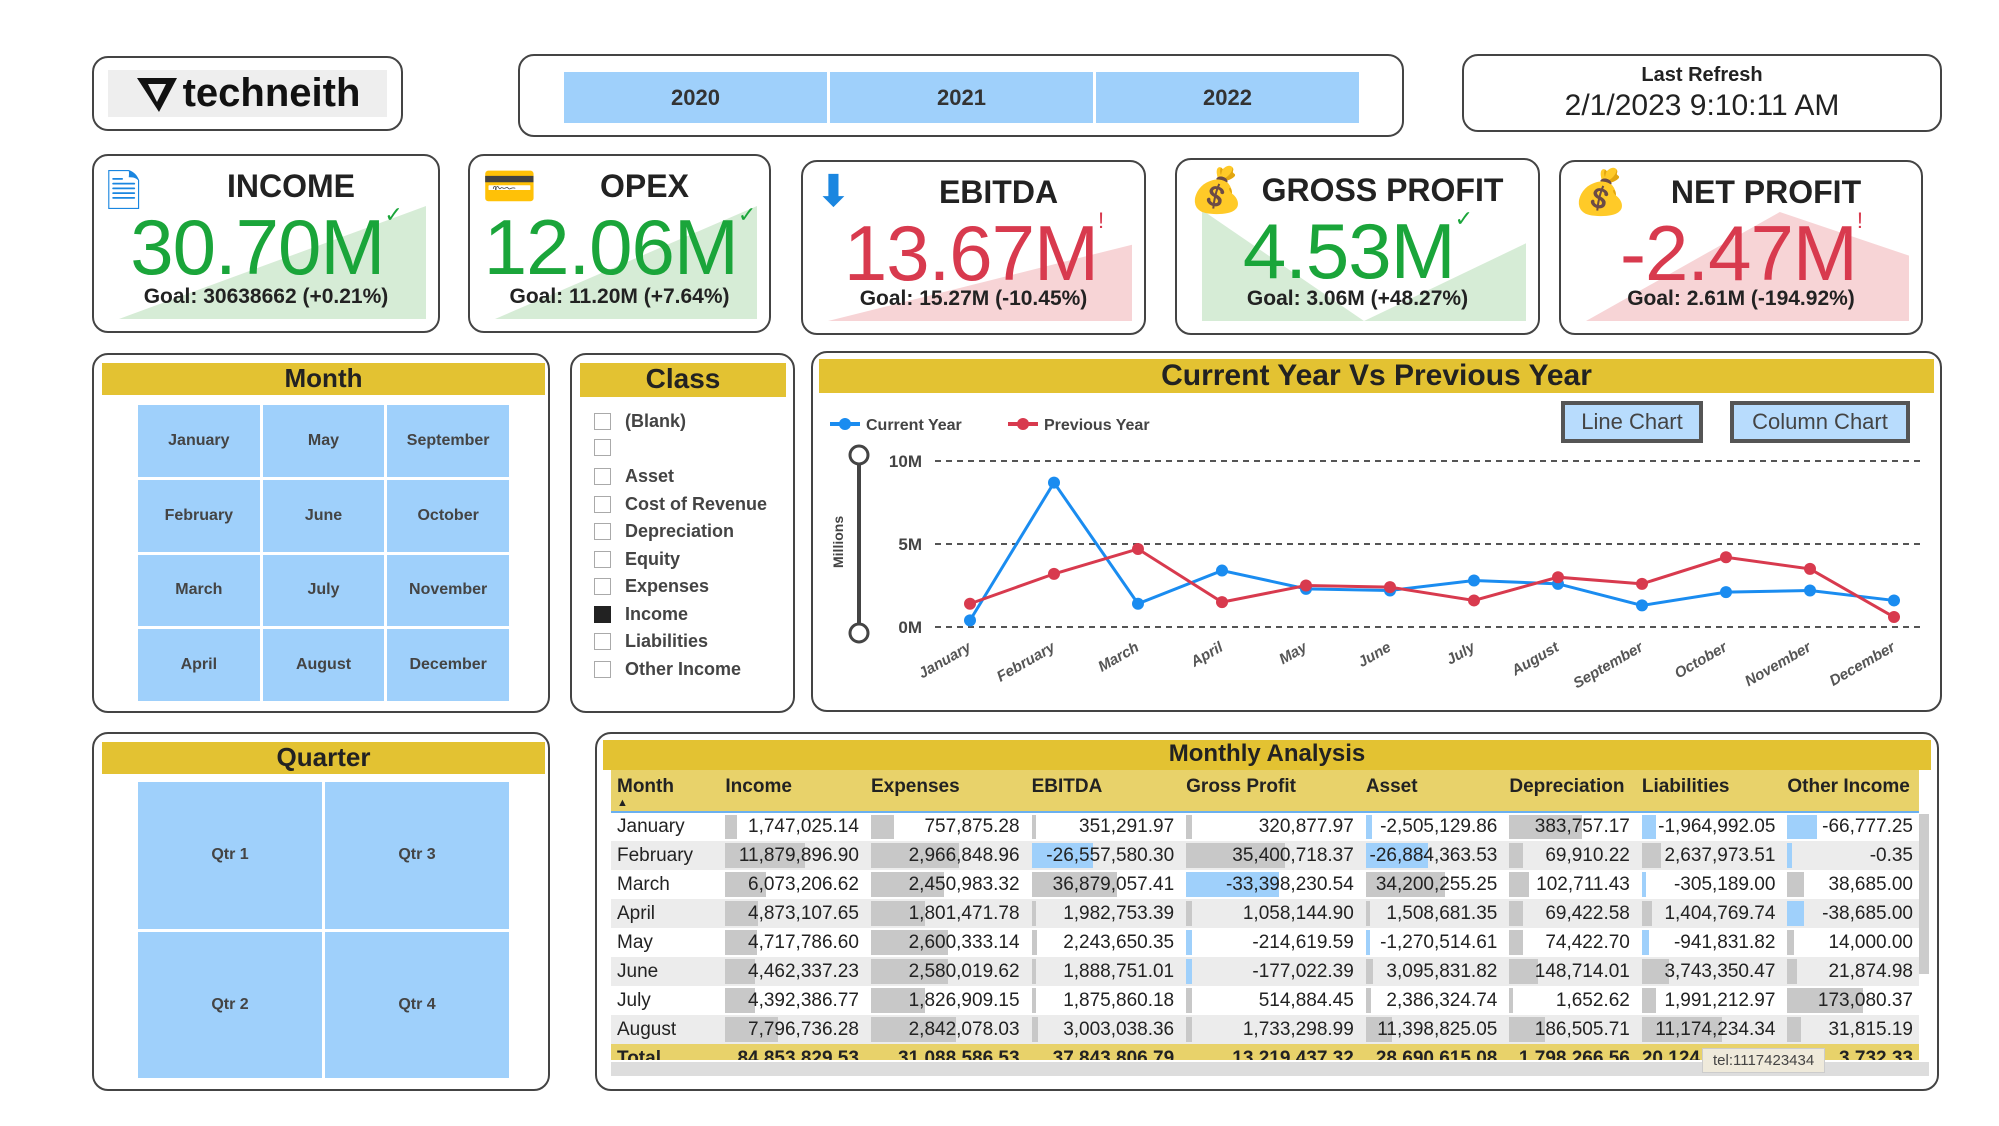 The width and height of the screenshot is (1999, 1126). What do you see at coordinates (619, 296) in the screenshot?
I see `kpi-goal: Goal: 11.20M (+7.64%)` at bounding box center [619, 296].